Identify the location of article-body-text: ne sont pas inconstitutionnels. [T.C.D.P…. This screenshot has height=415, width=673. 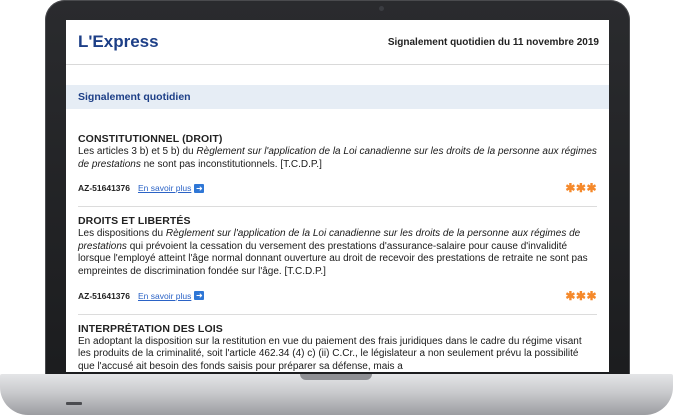
(231, 164).